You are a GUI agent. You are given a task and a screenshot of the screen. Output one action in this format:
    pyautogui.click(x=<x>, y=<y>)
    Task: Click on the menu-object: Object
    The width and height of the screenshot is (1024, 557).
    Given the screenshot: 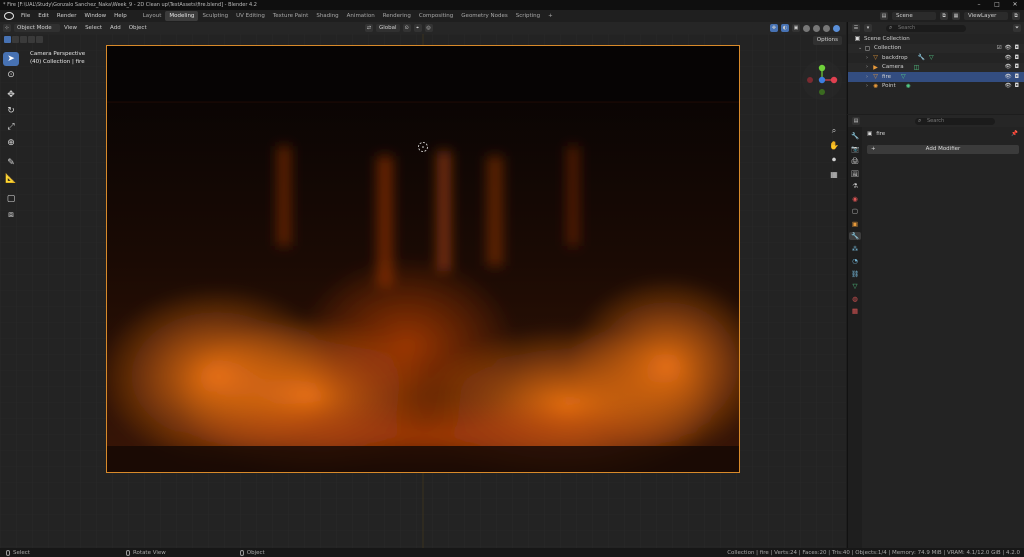 What is the action you would take?
    pyautogui.click(x=138, y=28)
    